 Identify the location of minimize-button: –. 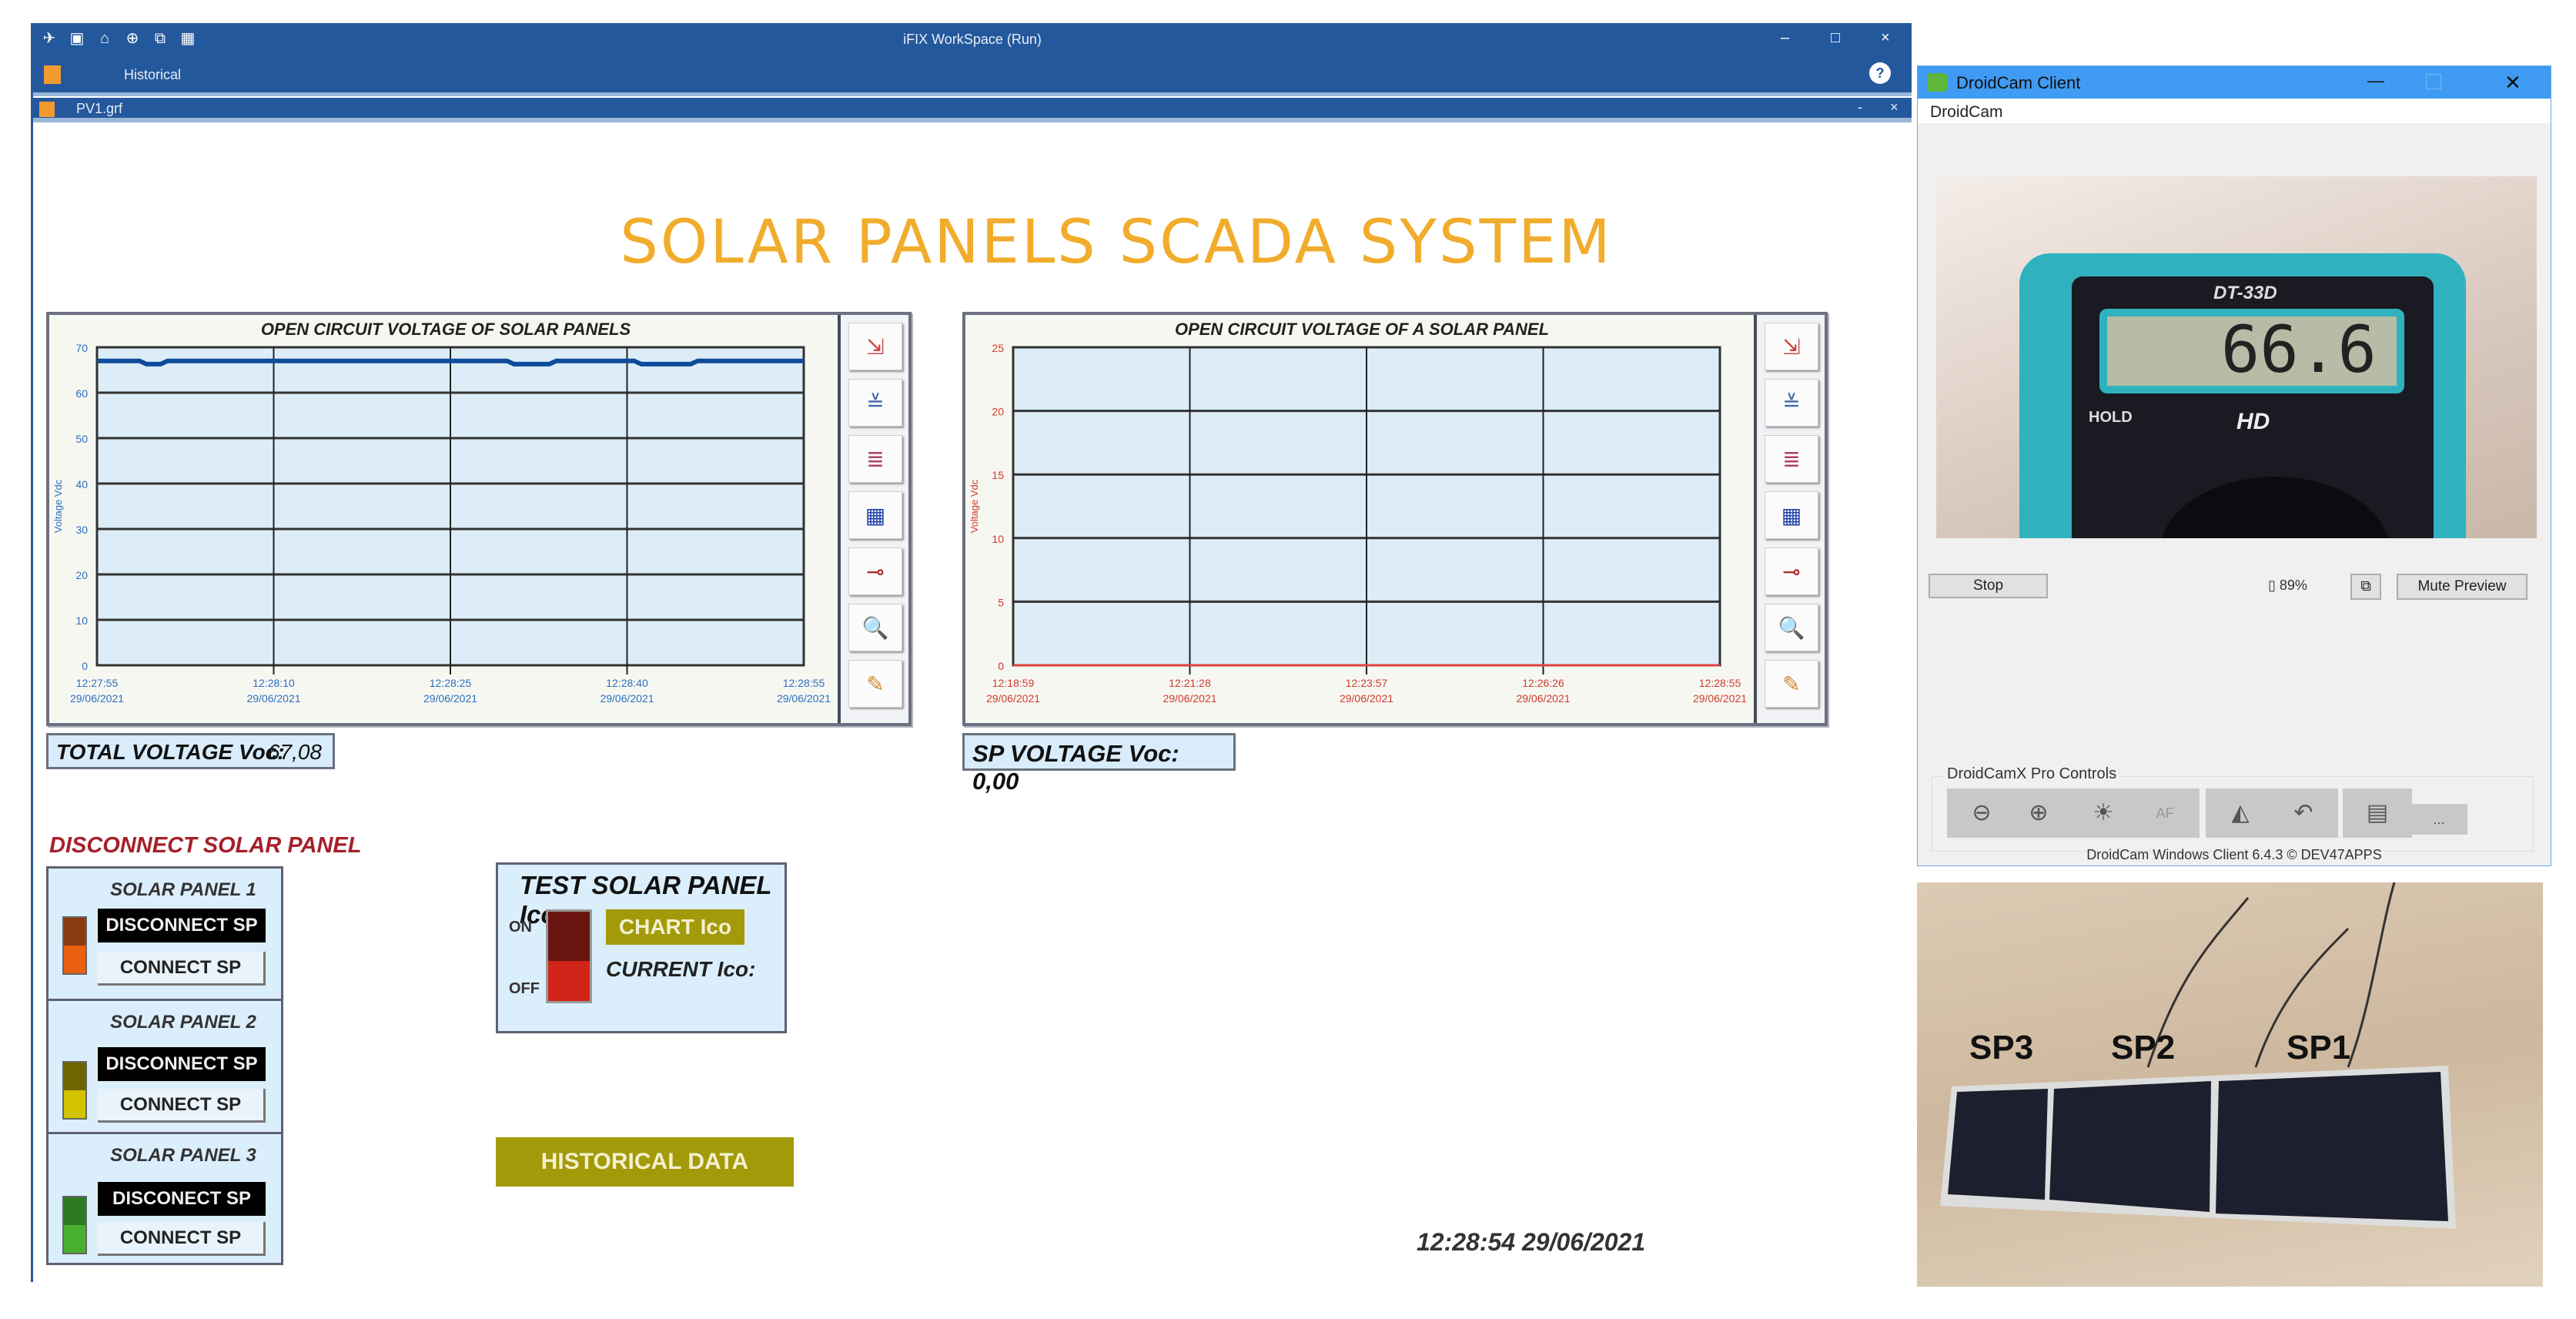
(1785, 38).